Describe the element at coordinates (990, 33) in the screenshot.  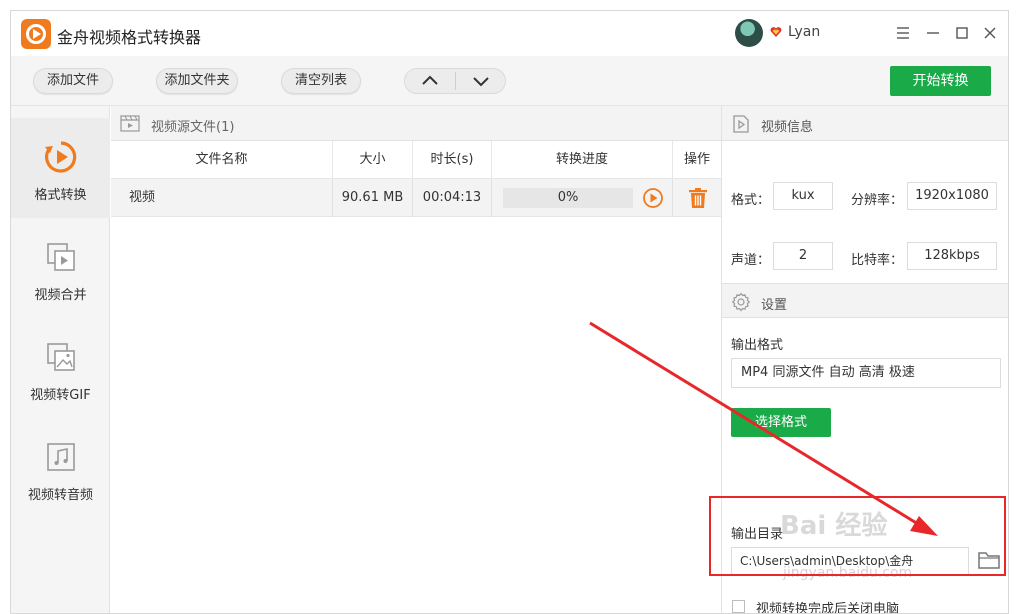
I see `close-icon` at that location.